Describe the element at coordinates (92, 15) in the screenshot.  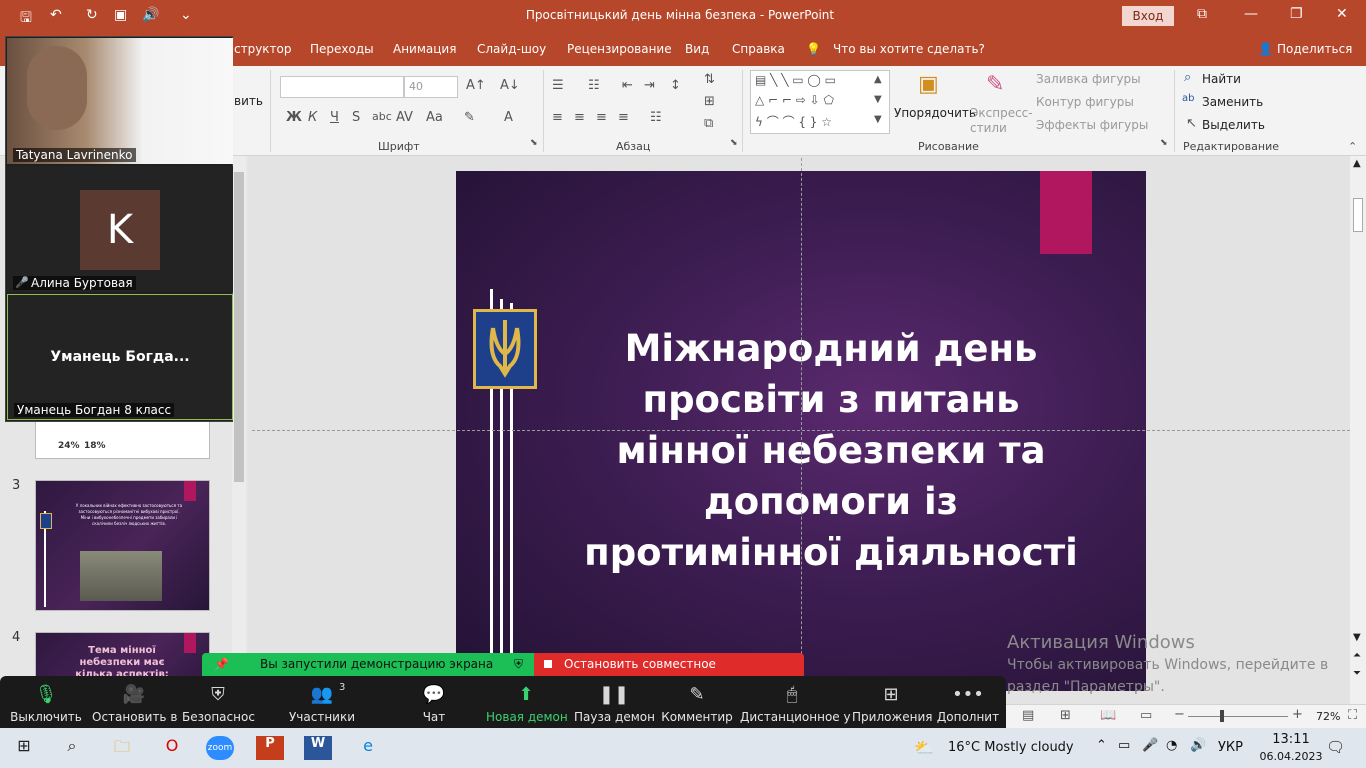
I see `redo-icon: ↻` at that location.